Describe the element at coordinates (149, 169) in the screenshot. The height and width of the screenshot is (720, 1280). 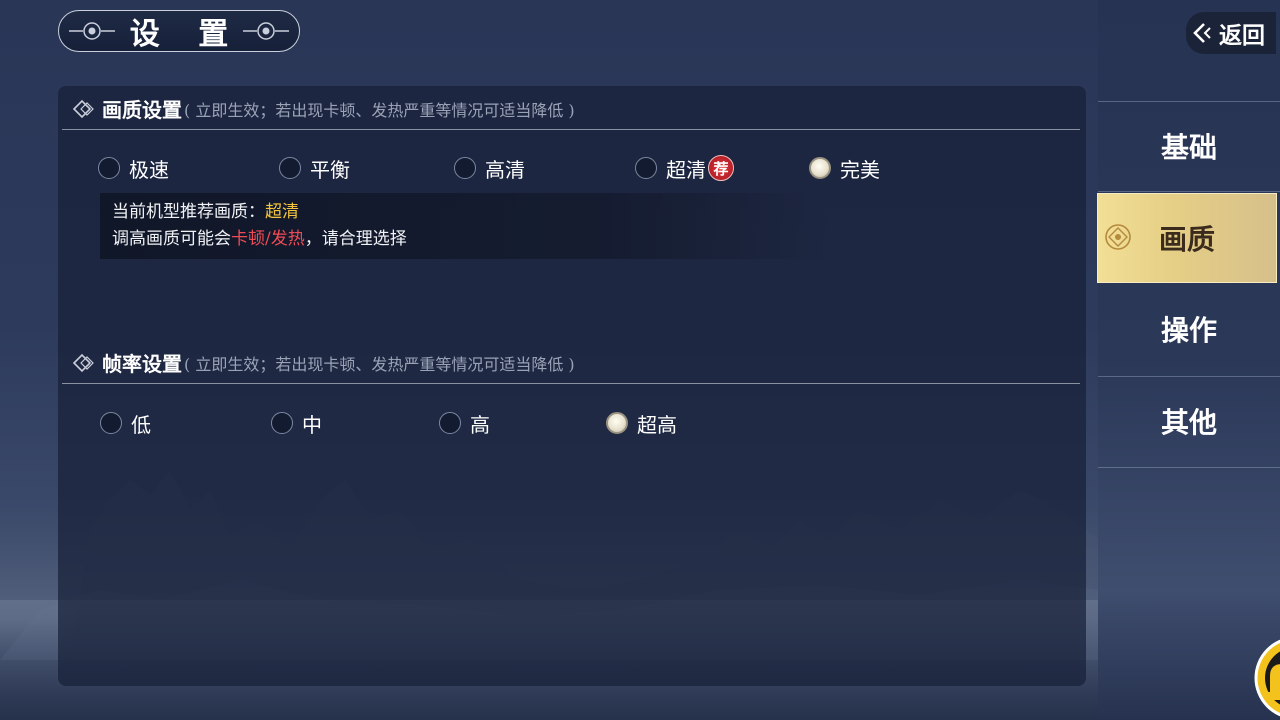
I see `option-label: 极速` at that location.